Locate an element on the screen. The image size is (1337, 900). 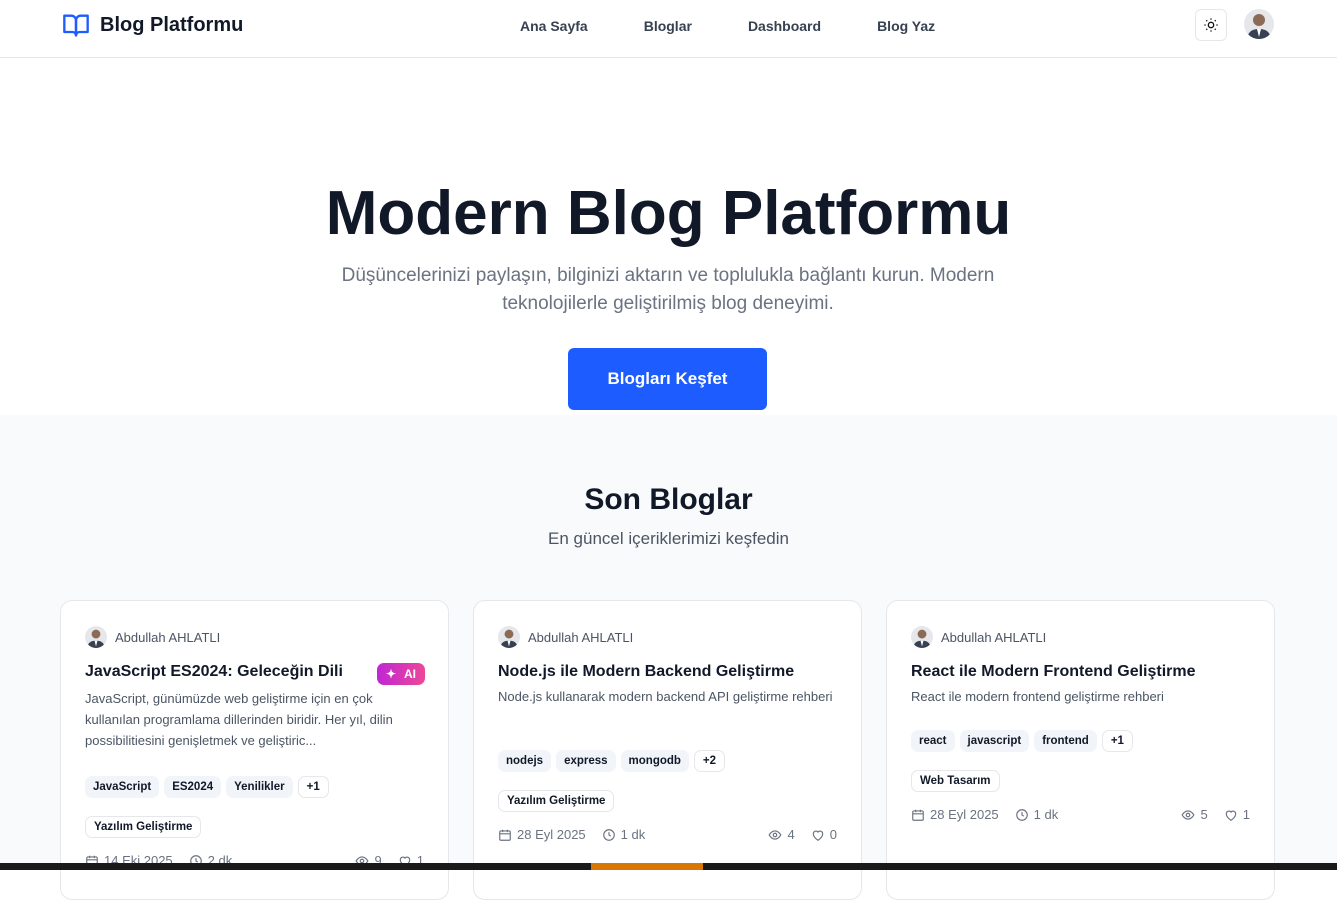
sun-icon is located at coordinates (1211, 25).